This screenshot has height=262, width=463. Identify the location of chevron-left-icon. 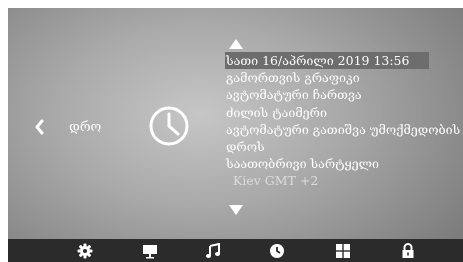
(39, 127).